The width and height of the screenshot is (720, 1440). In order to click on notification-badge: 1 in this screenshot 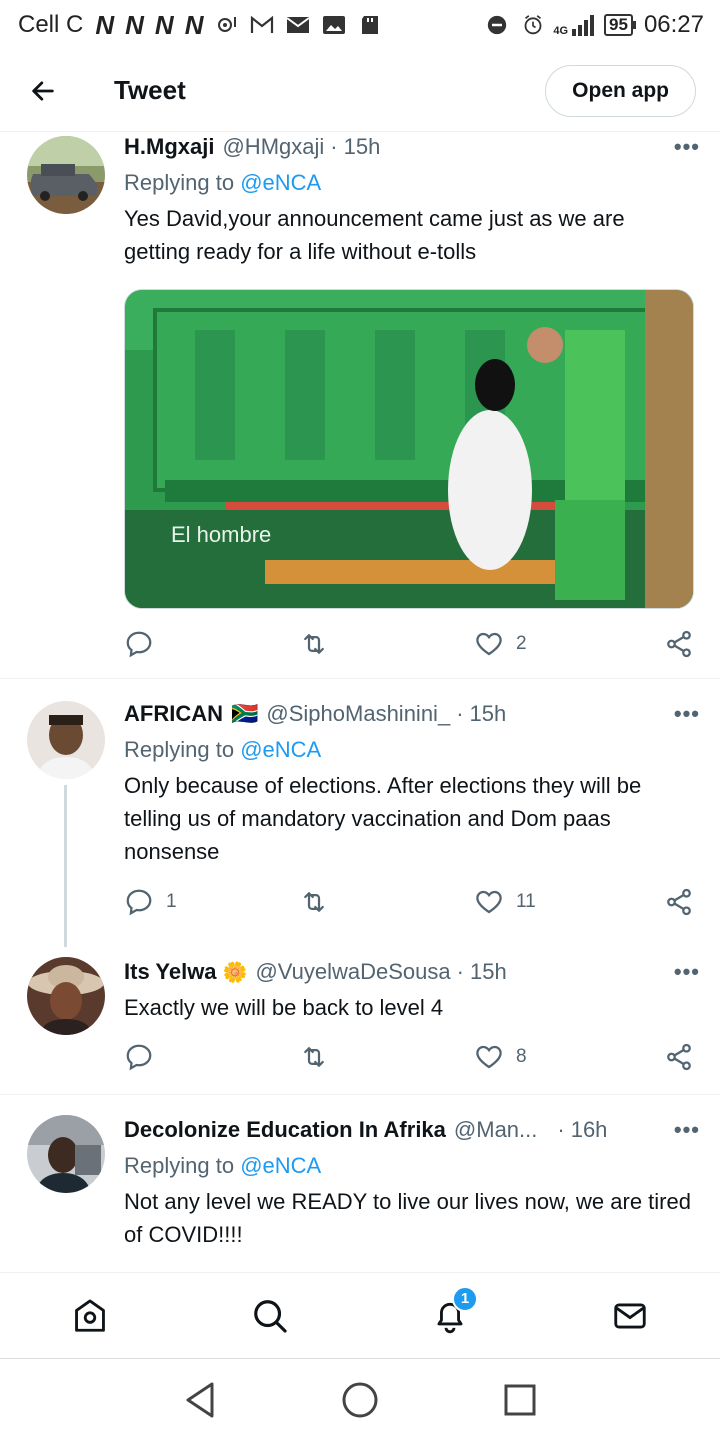, I will do `click(465, 1298)`.